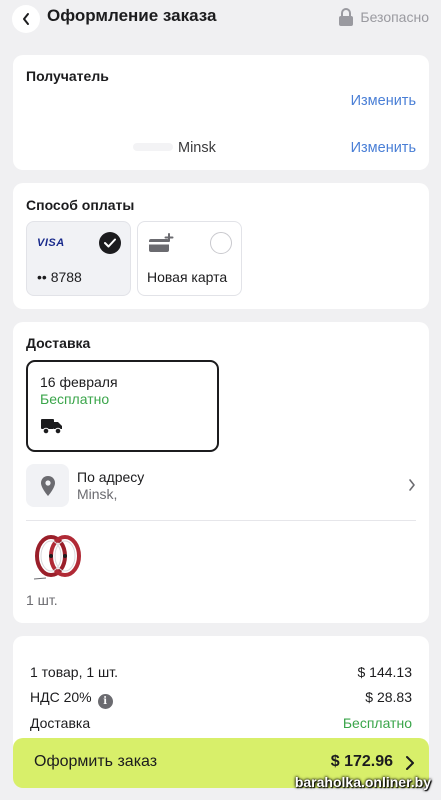  What do you see at coordinates (61, 697) in the screenshot?
I see `vat-label: НДС 20%` at bounding box center [61, 697].